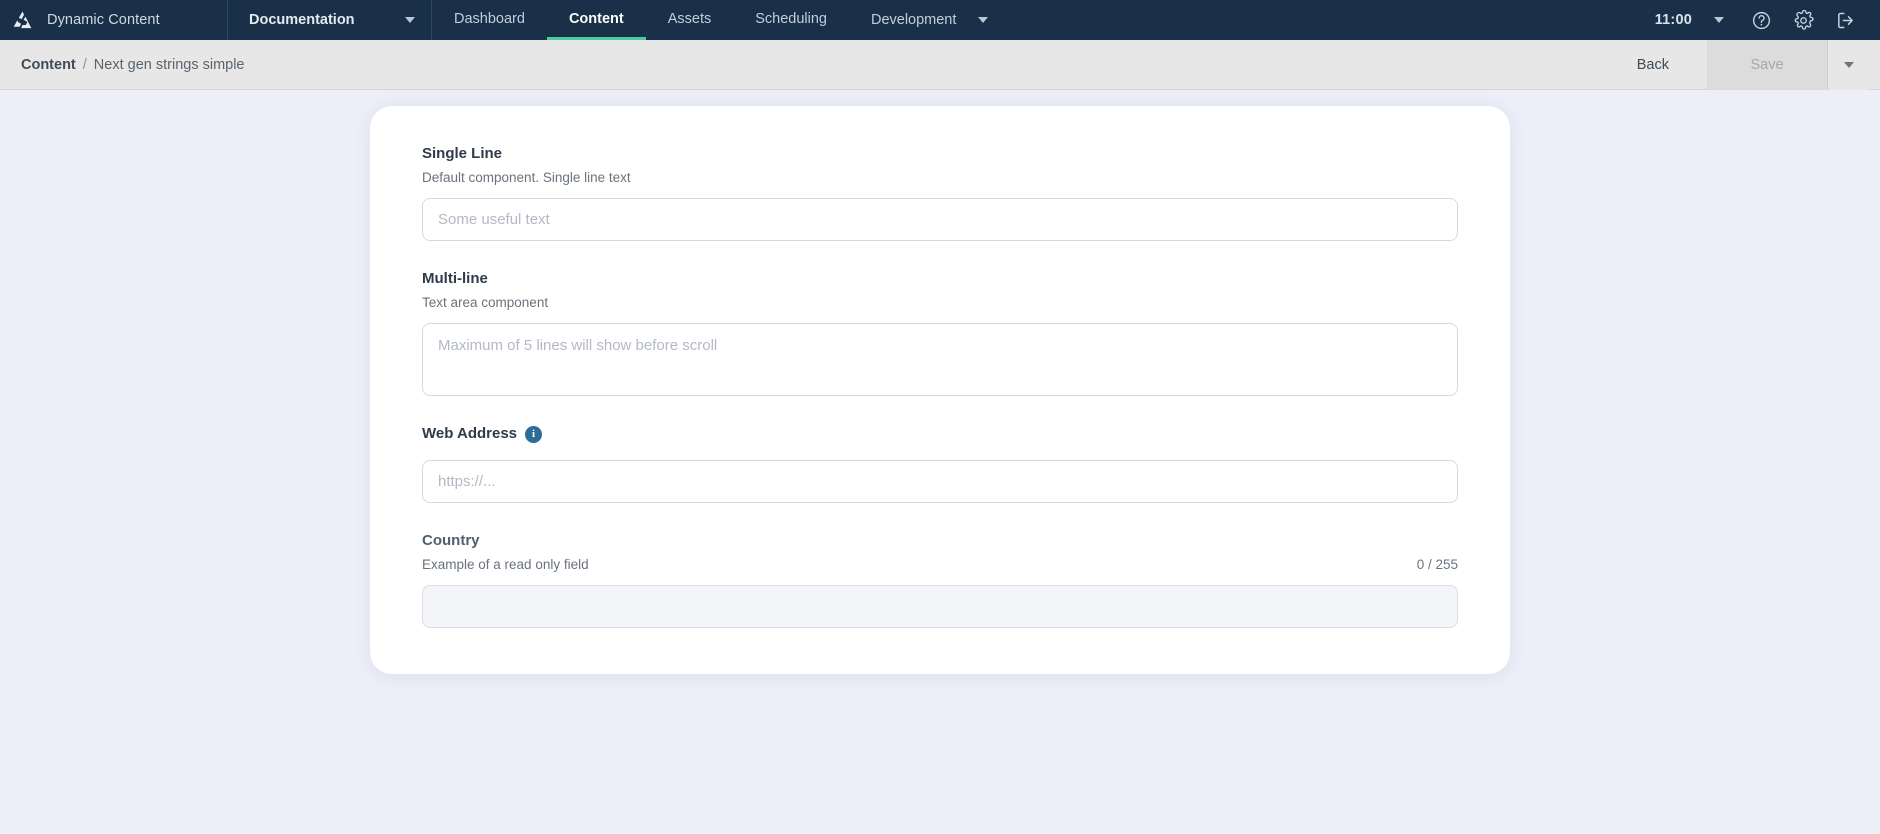 Image resolution: width=1880 pixels, height=834 pixels. I want to click on amplience-triangle-logo-icon, so click(22, 20).